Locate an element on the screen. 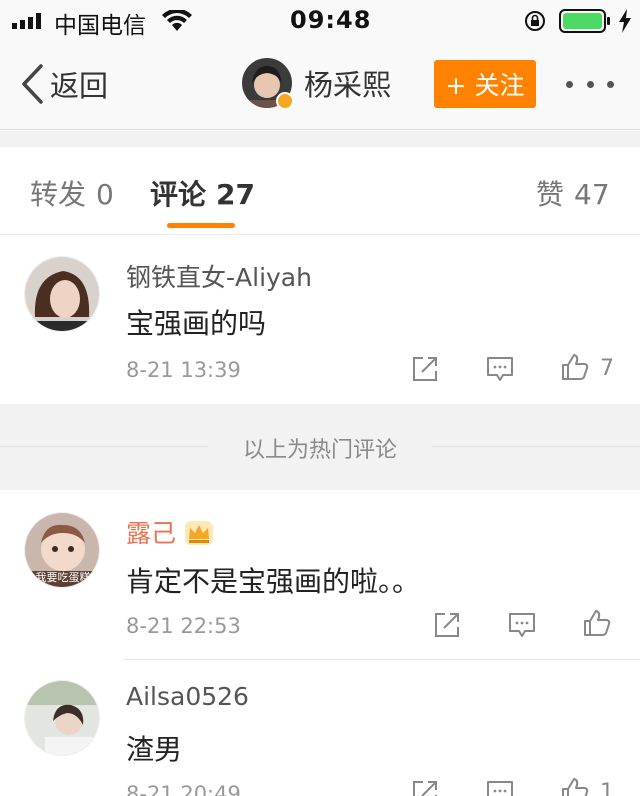 The image size is (640, 796). signal-icon is located at coordinates (26, 21).